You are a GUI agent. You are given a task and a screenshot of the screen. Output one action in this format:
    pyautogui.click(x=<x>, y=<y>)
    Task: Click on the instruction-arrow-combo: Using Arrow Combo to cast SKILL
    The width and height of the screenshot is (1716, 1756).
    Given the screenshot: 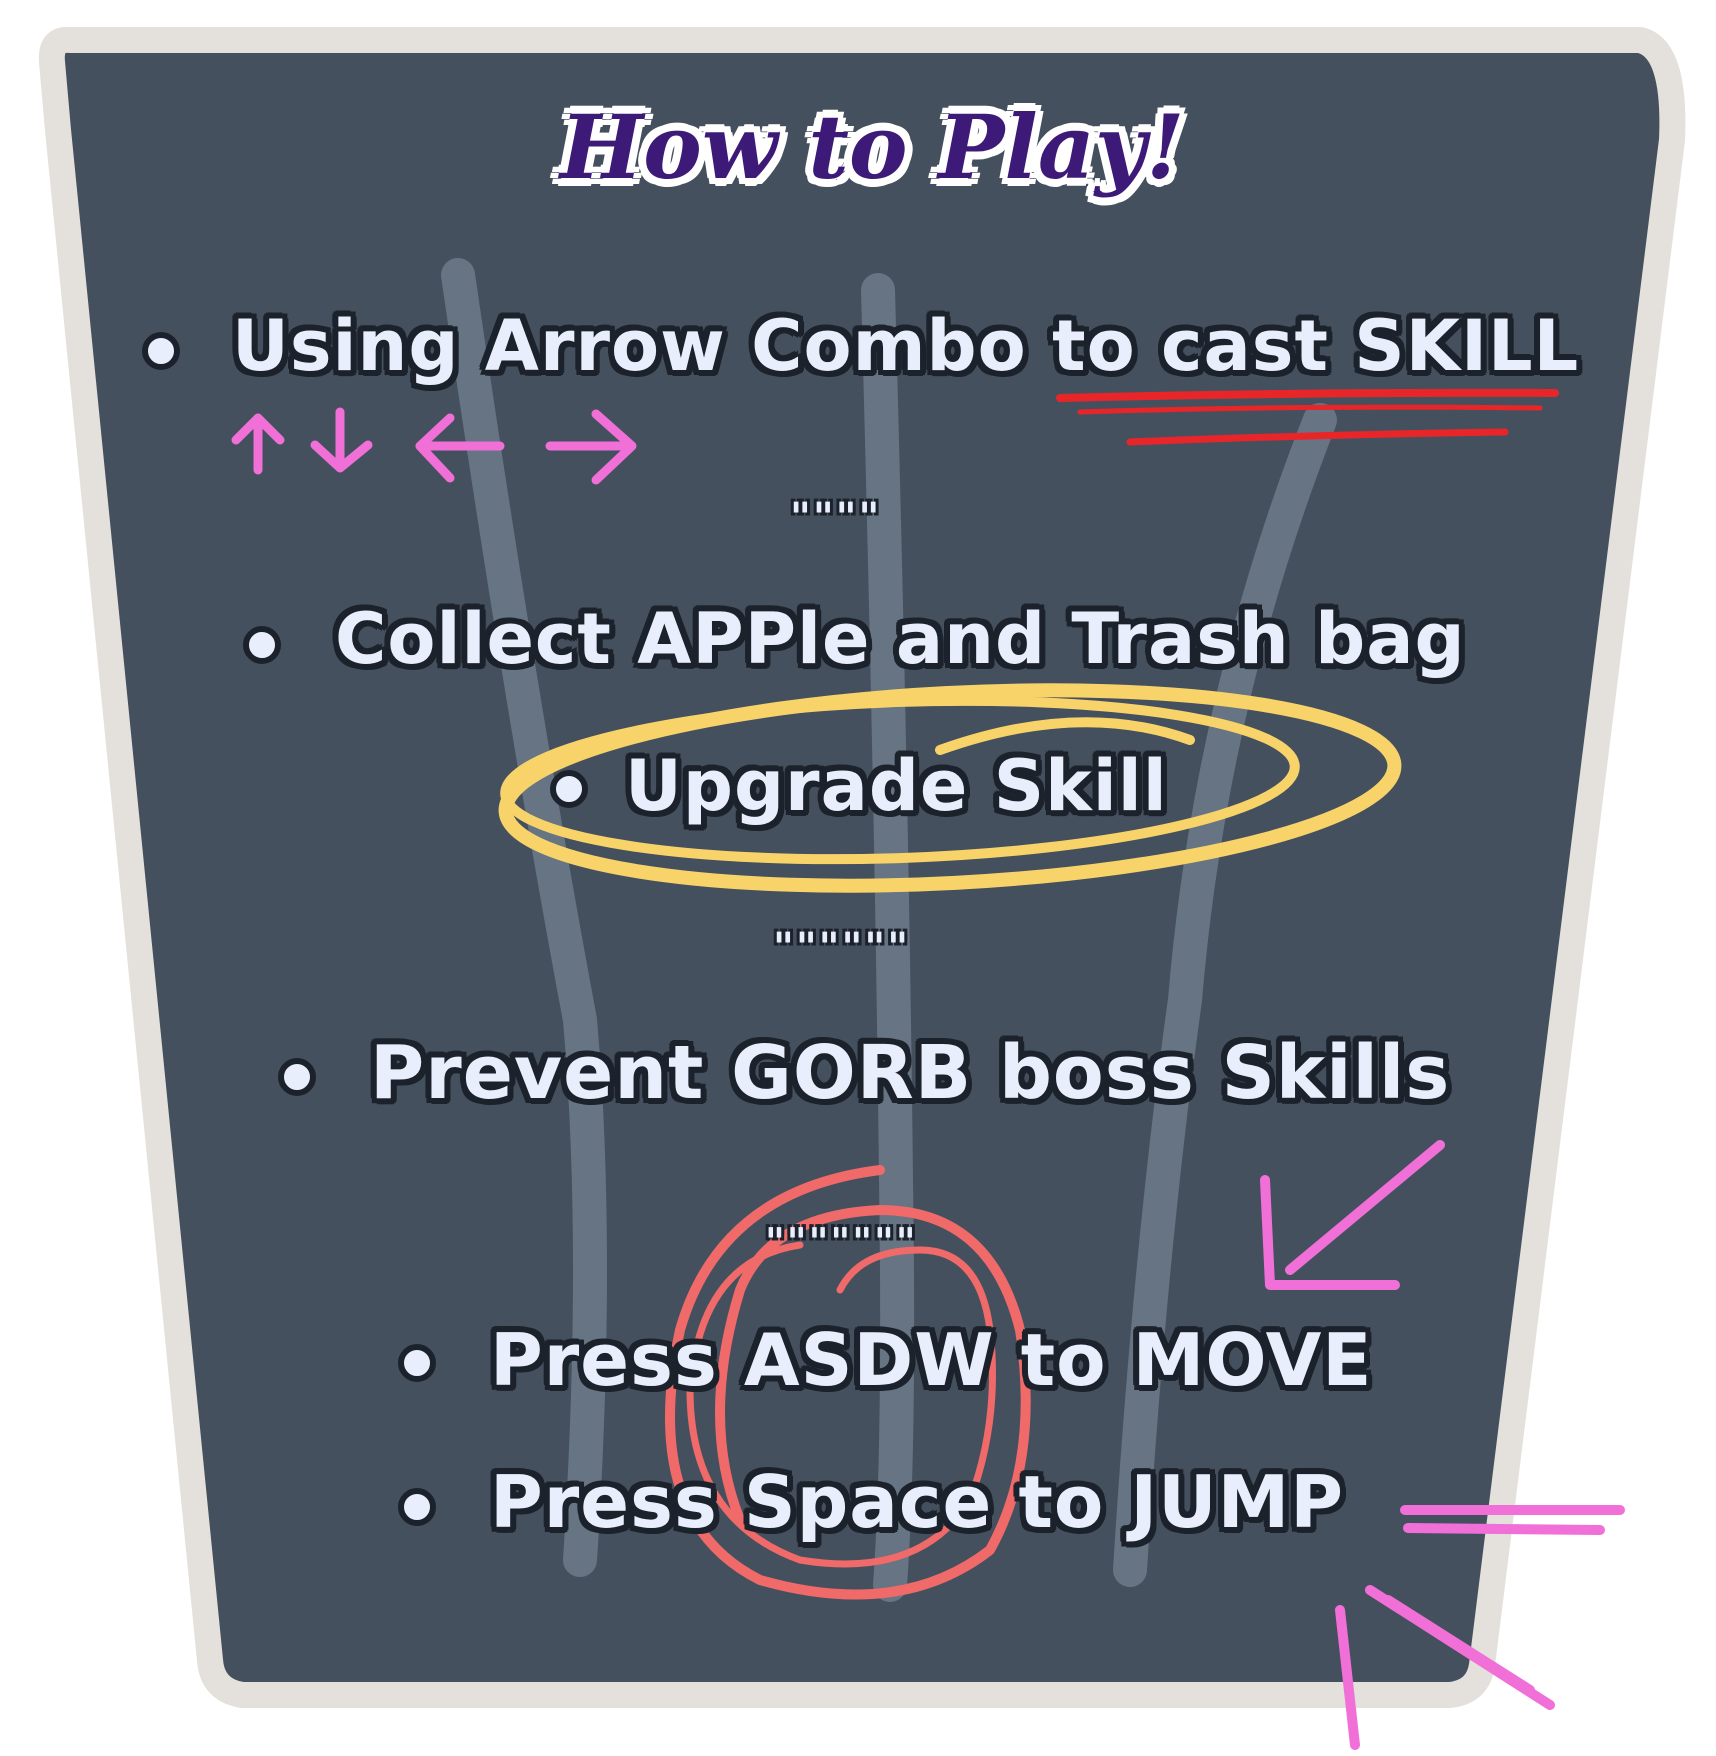 What is the action you would take?
    pyautogui.click(x=906, y=346)
    